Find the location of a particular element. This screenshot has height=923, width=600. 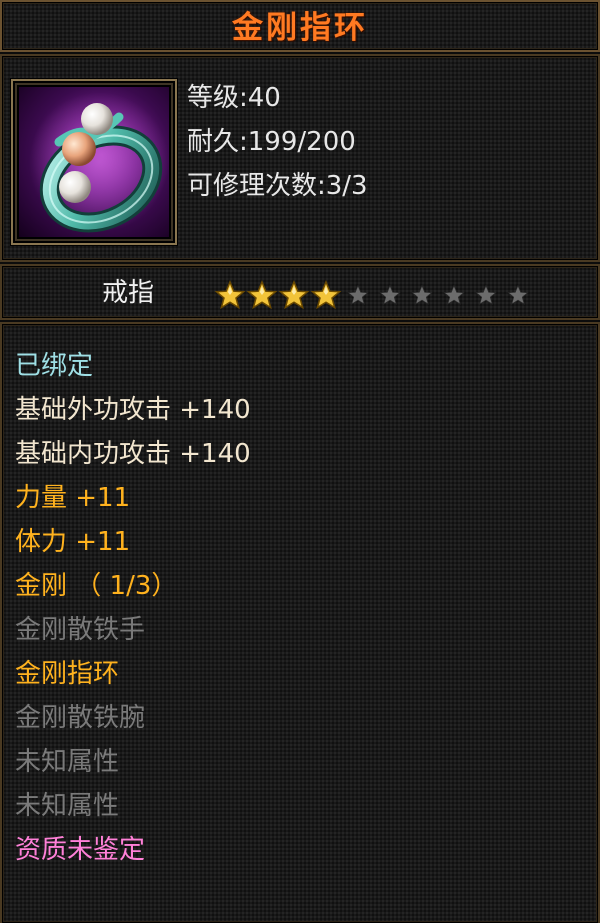

attribute-line: 体力 +11 is located at coordinates (73, 542).